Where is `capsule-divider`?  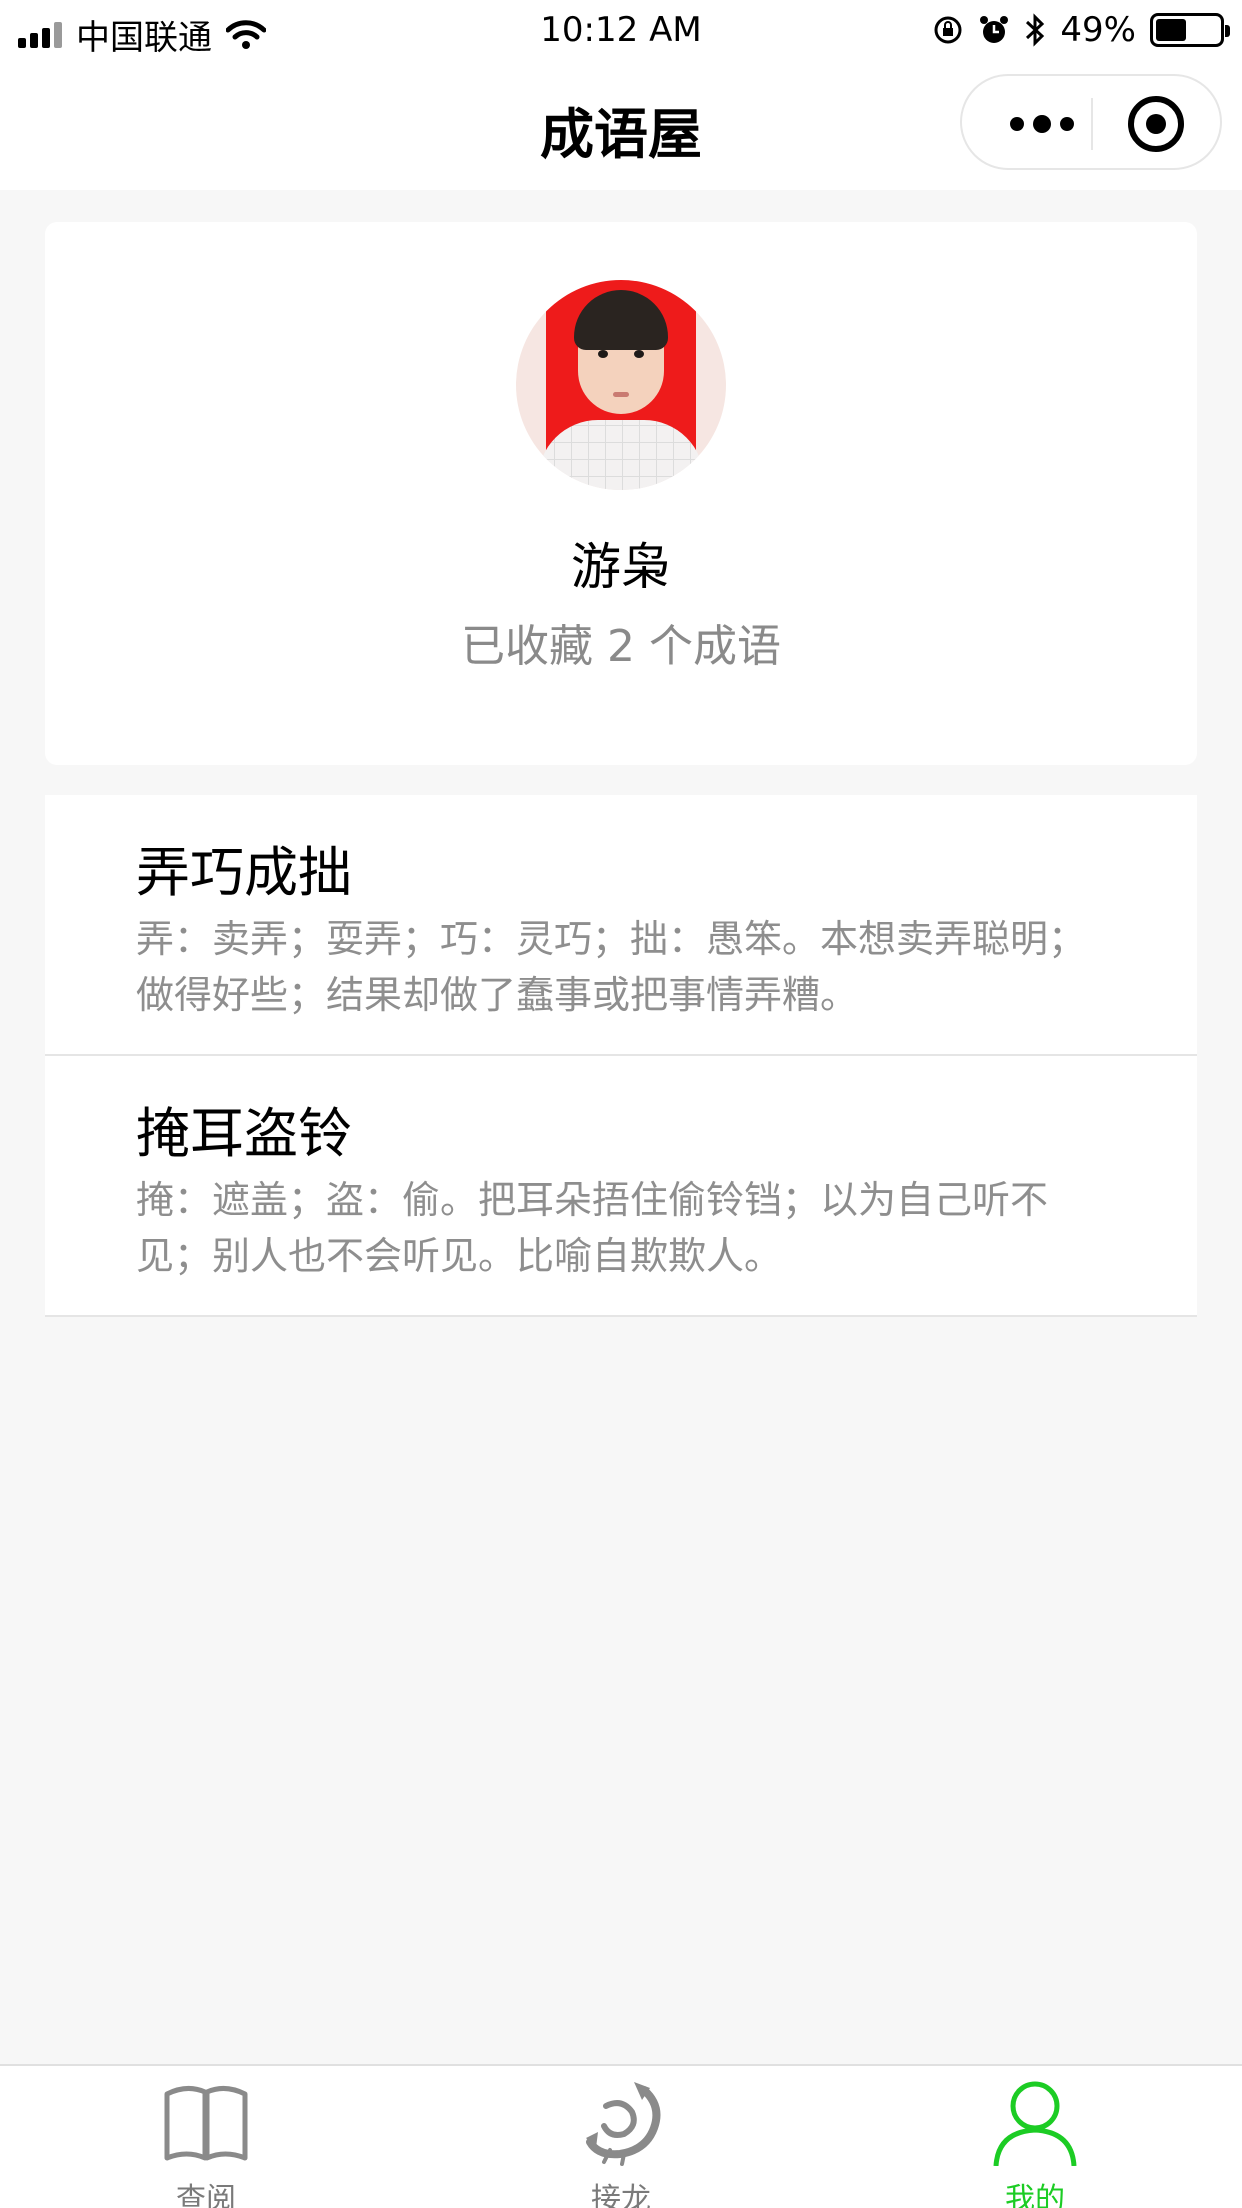 capsule-divider is located at coordinates (1092, 124).